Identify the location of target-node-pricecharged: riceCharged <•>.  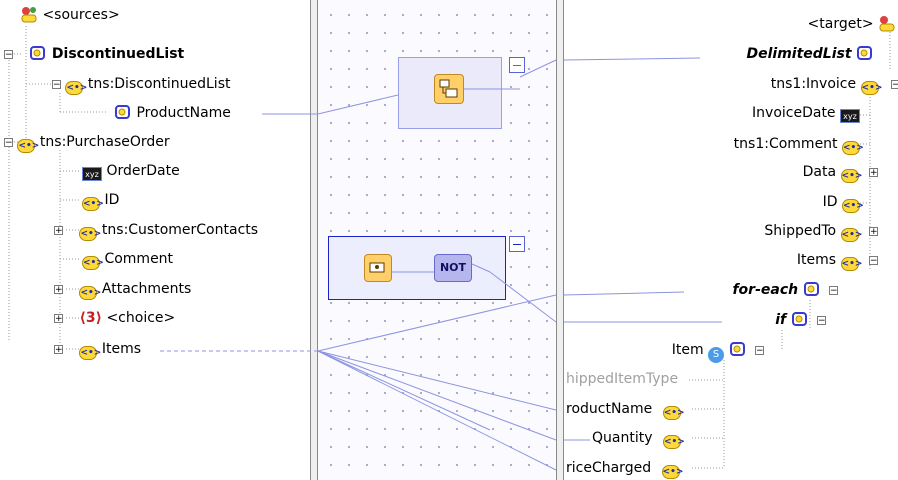
(625, 468).